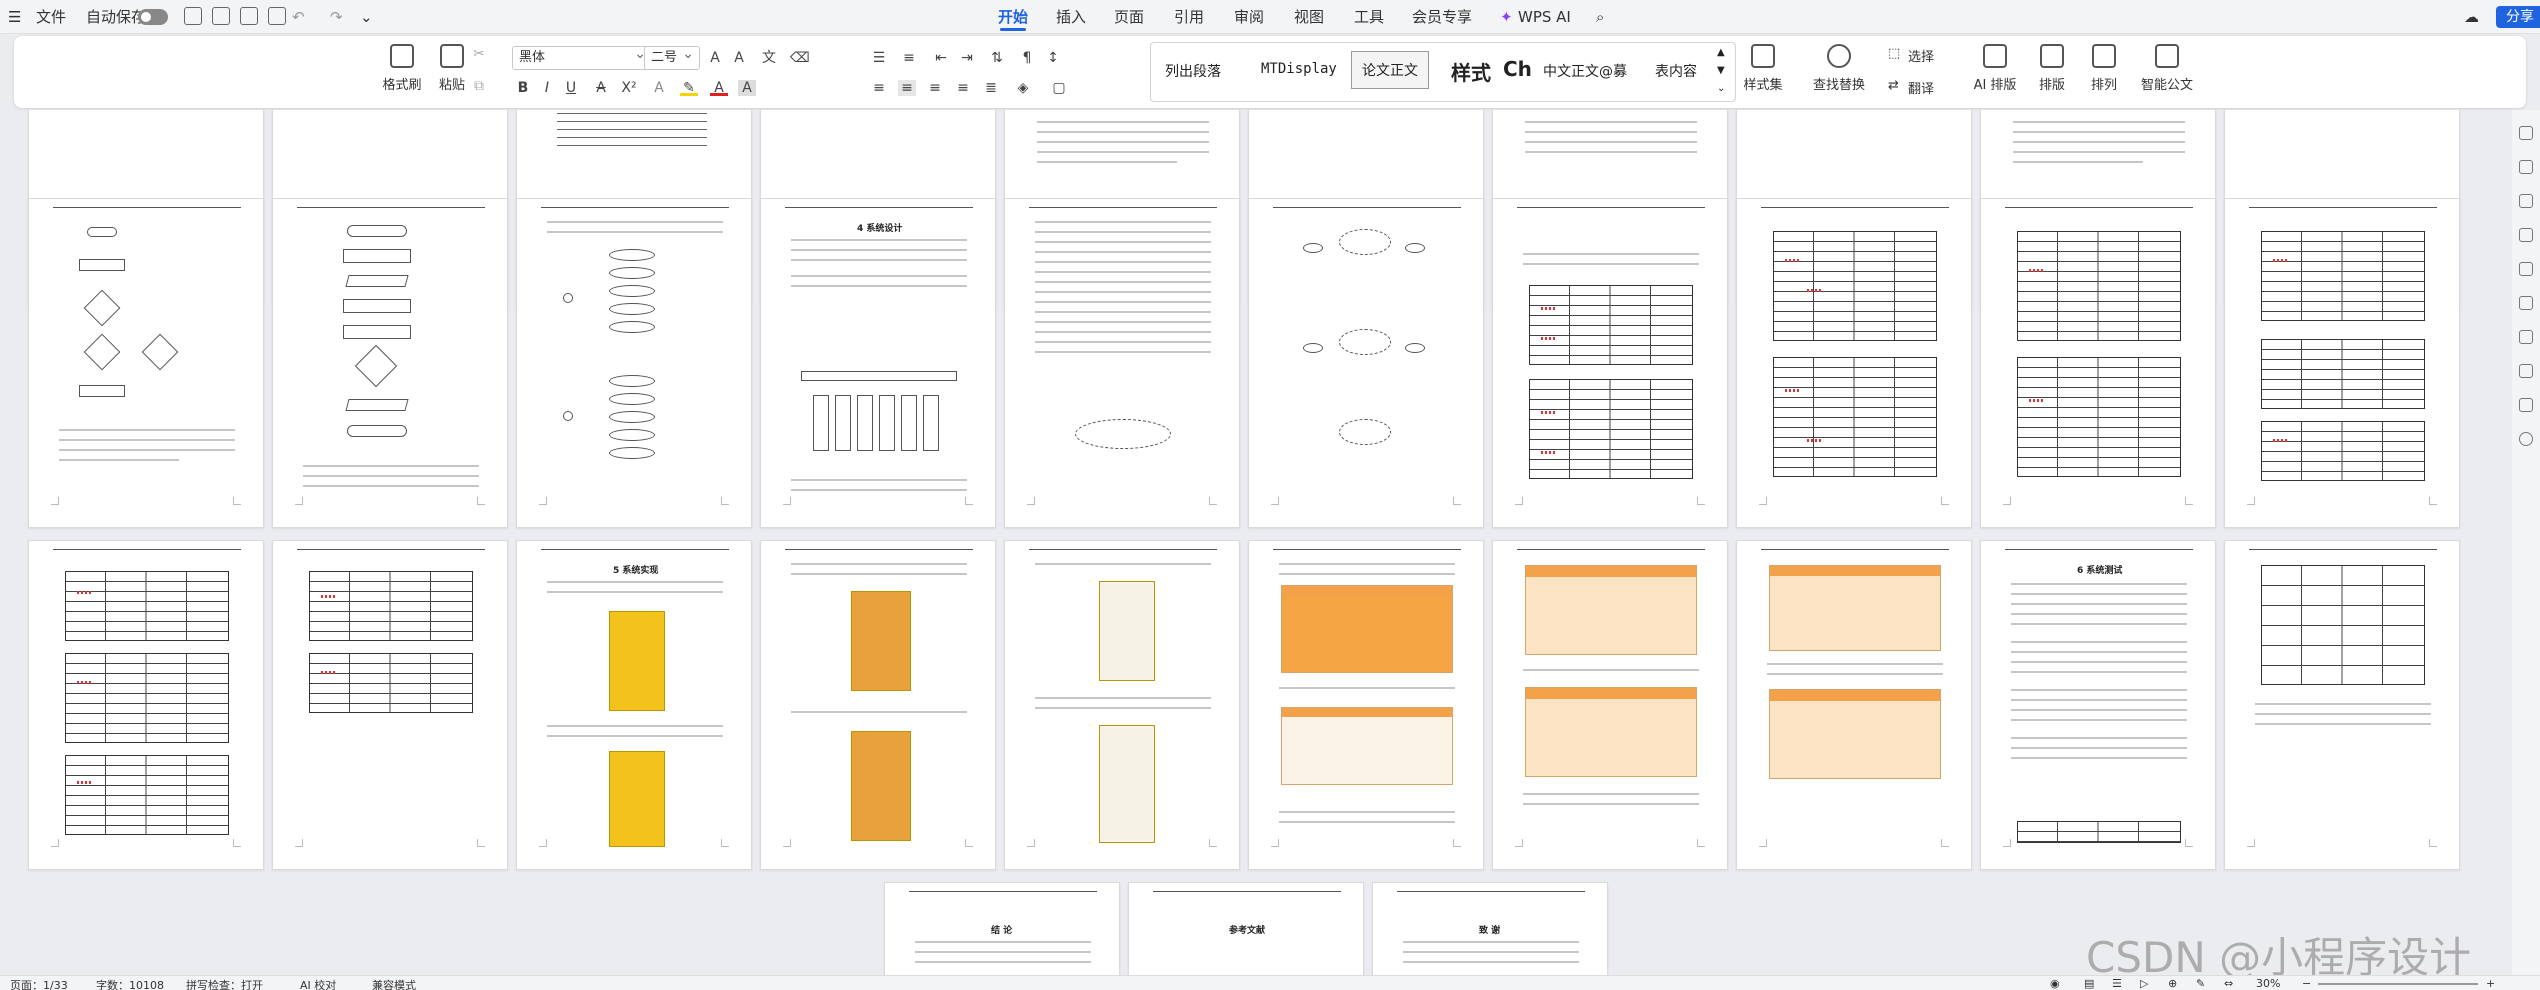 The image size is (2540, 990). I want to click on style-gallery-expand-icon: ⌄, so click(1721, 88).